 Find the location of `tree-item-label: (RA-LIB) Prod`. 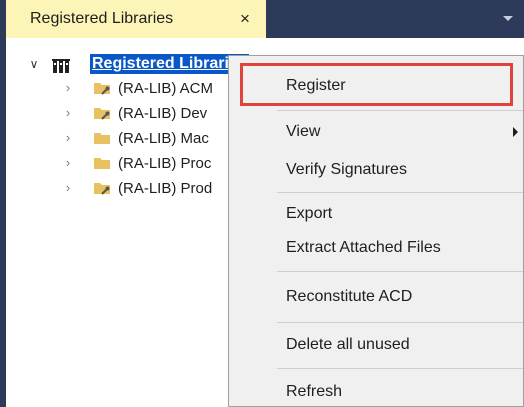

tree-item-label: (RA-LIB) Prod is located at coordinates (165, 188).